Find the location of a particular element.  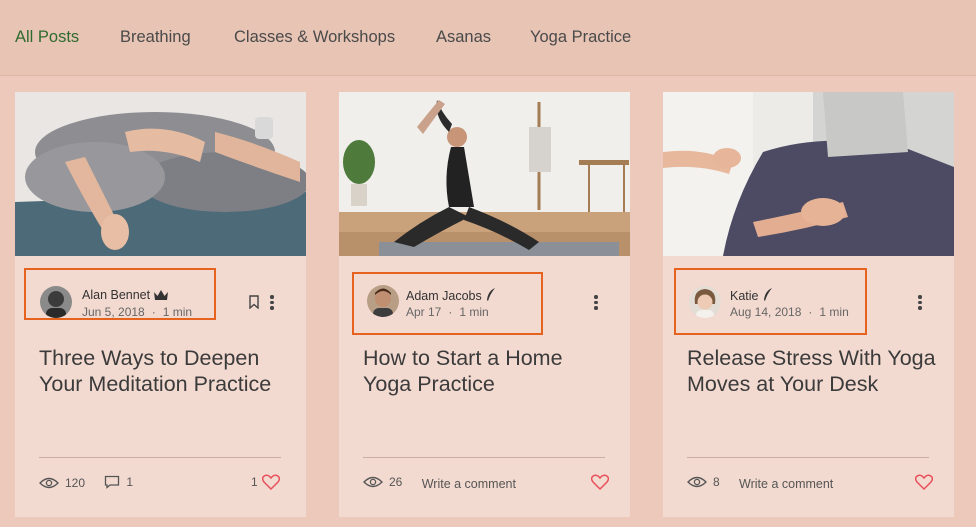

author-name: Katie is located at coordinates (744, 296).